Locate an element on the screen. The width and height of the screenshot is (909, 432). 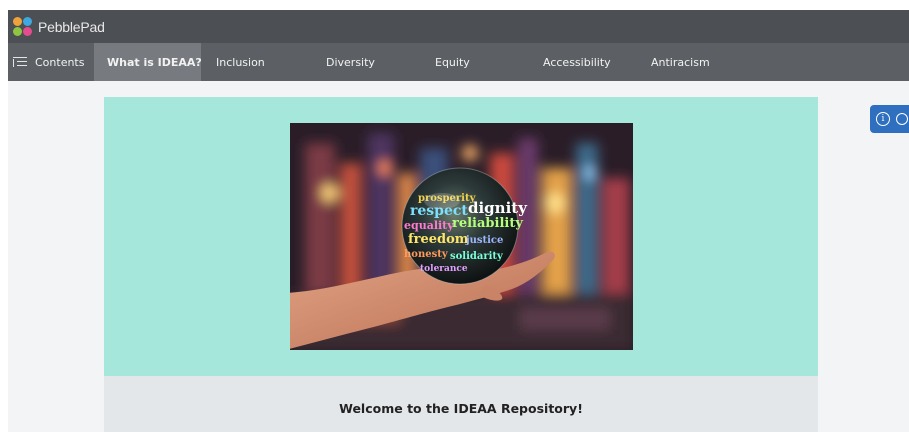
info-comment-button: i is located at coordinates (889, 119).